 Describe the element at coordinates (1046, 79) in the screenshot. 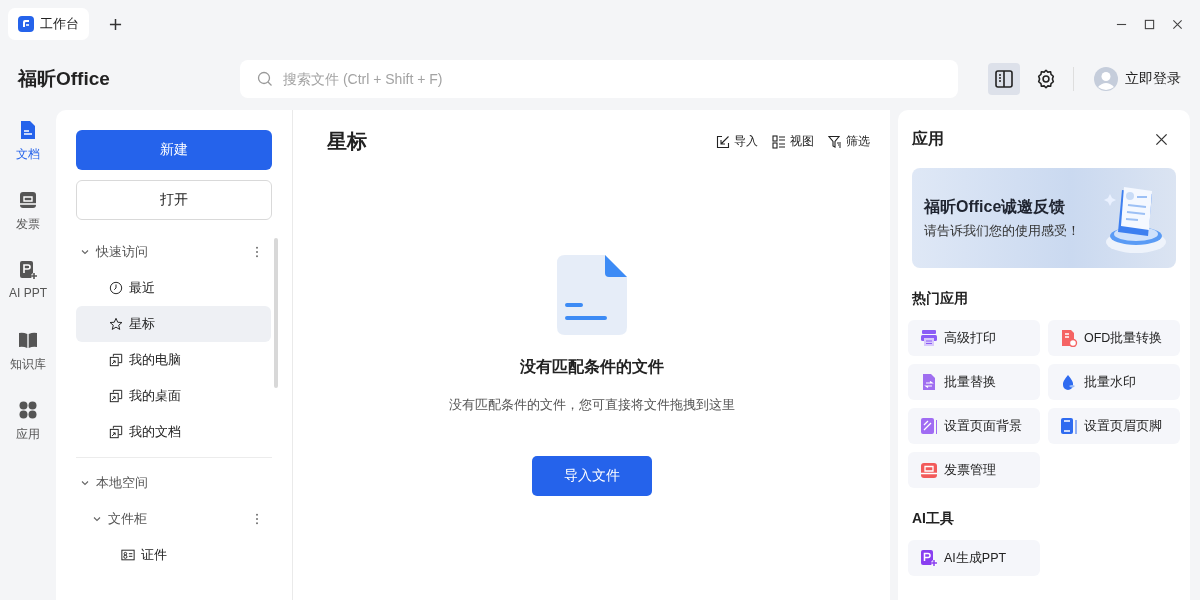

I see `settings-icon` at that location.